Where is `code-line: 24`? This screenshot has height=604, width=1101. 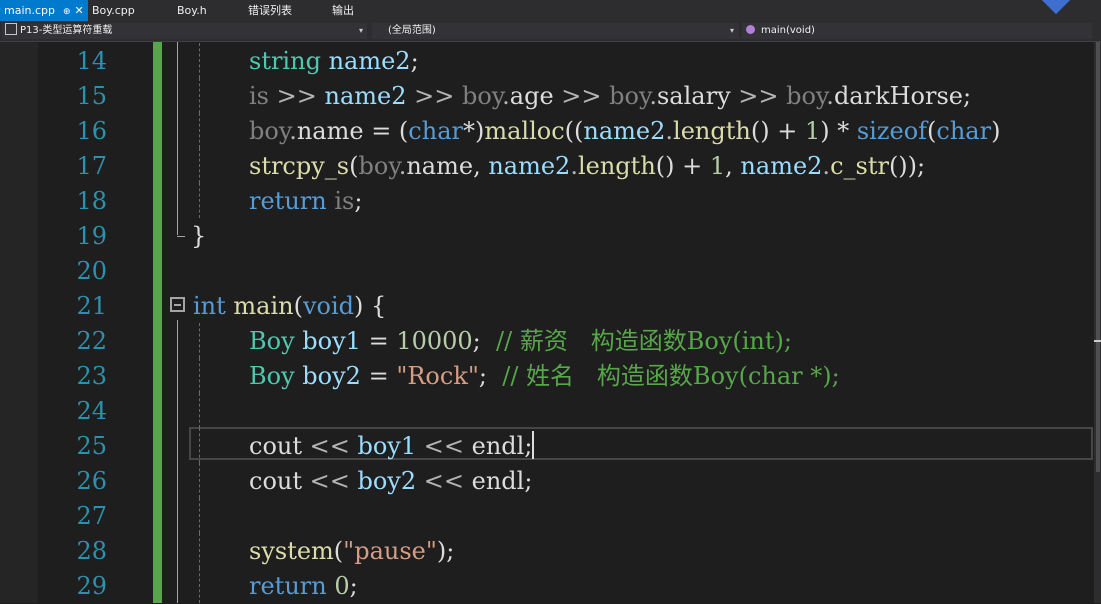 code-line: 24 is located at coordinates (550, 411).